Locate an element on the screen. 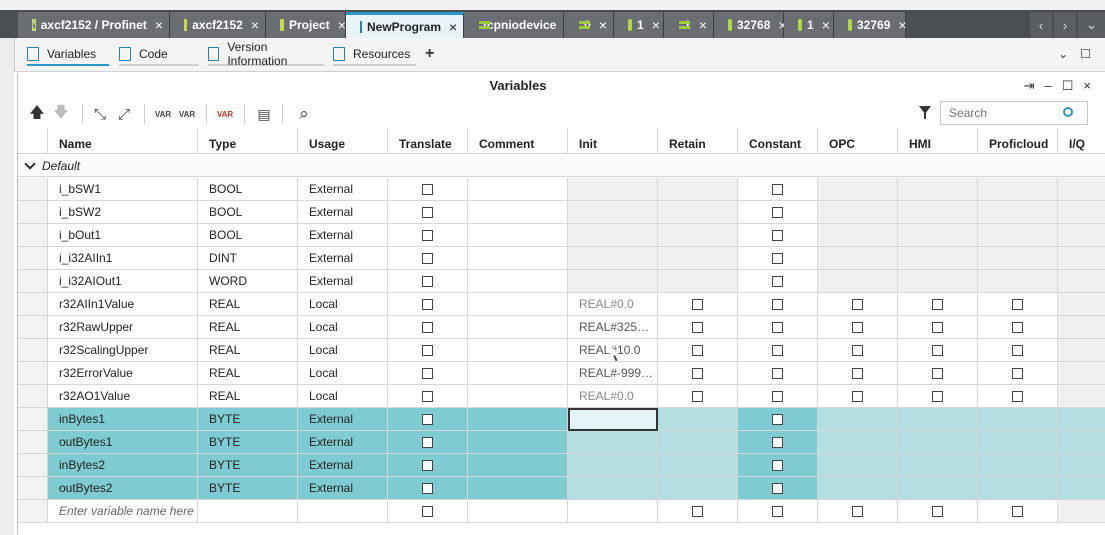 Image resolution: width=1105 pixels, height=535 pixels. filter-icon is located at coordinates (925, 112).